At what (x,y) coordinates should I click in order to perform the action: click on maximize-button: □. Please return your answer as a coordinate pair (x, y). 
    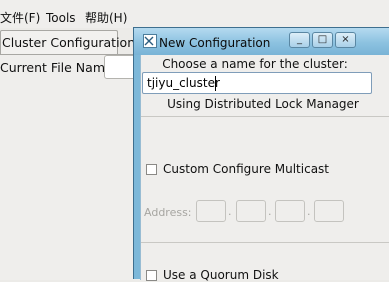
    Looking at the image, I should click on (322, 40).